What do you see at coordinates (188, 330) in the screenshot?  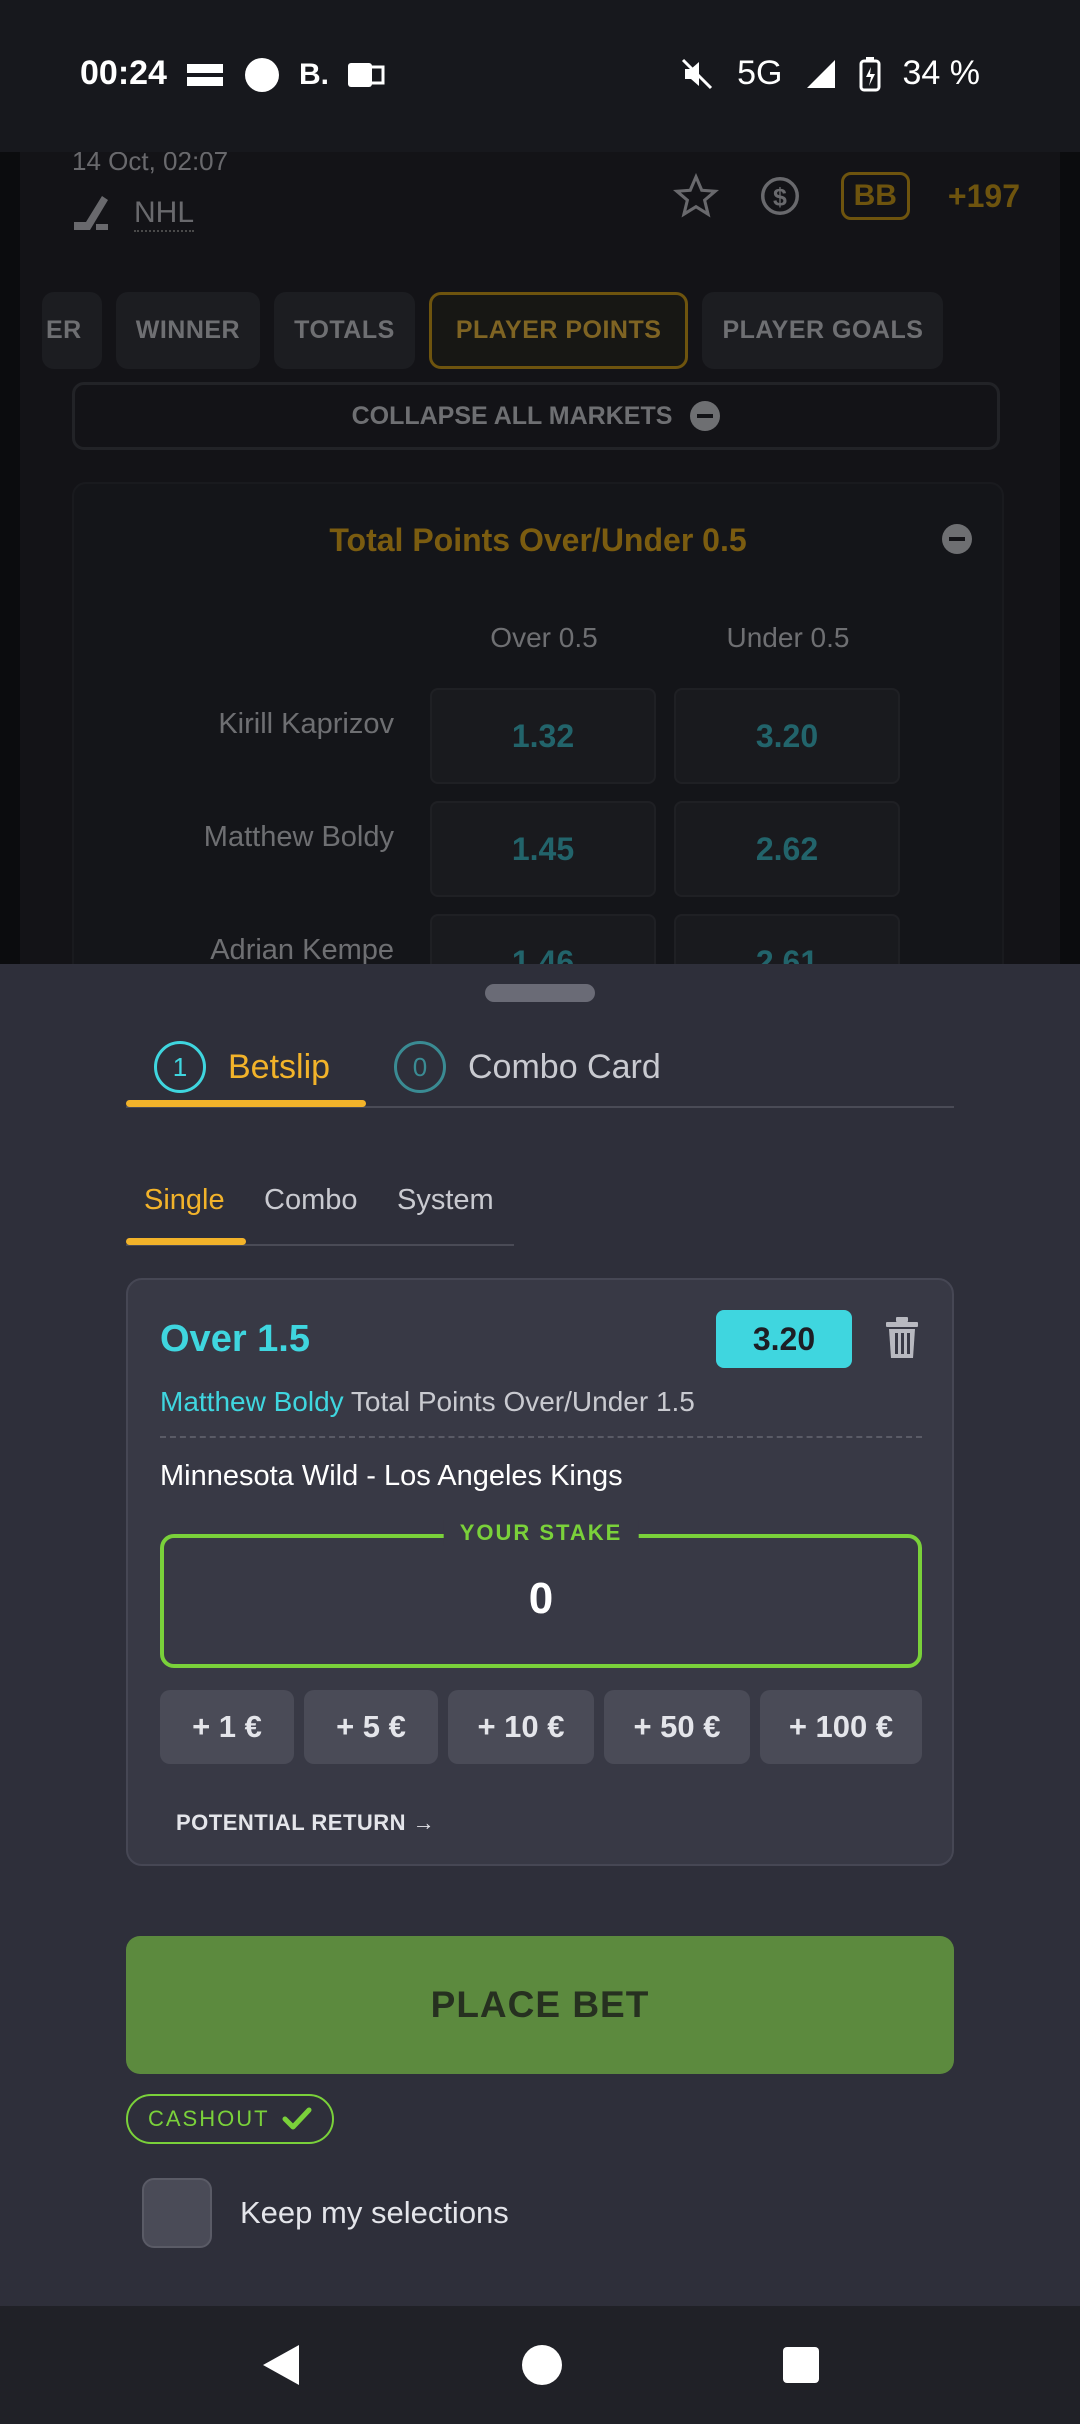 I see `market-tab-winner: WINNER` at bounding box center [188, 330].